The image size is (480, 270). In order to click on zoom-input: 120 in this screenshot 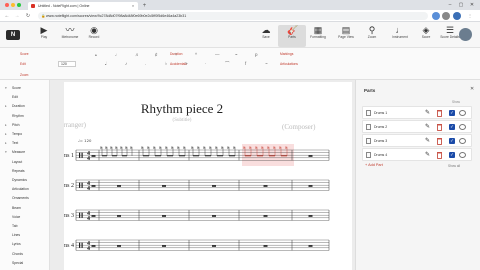, I will do `click(67, 64)`.